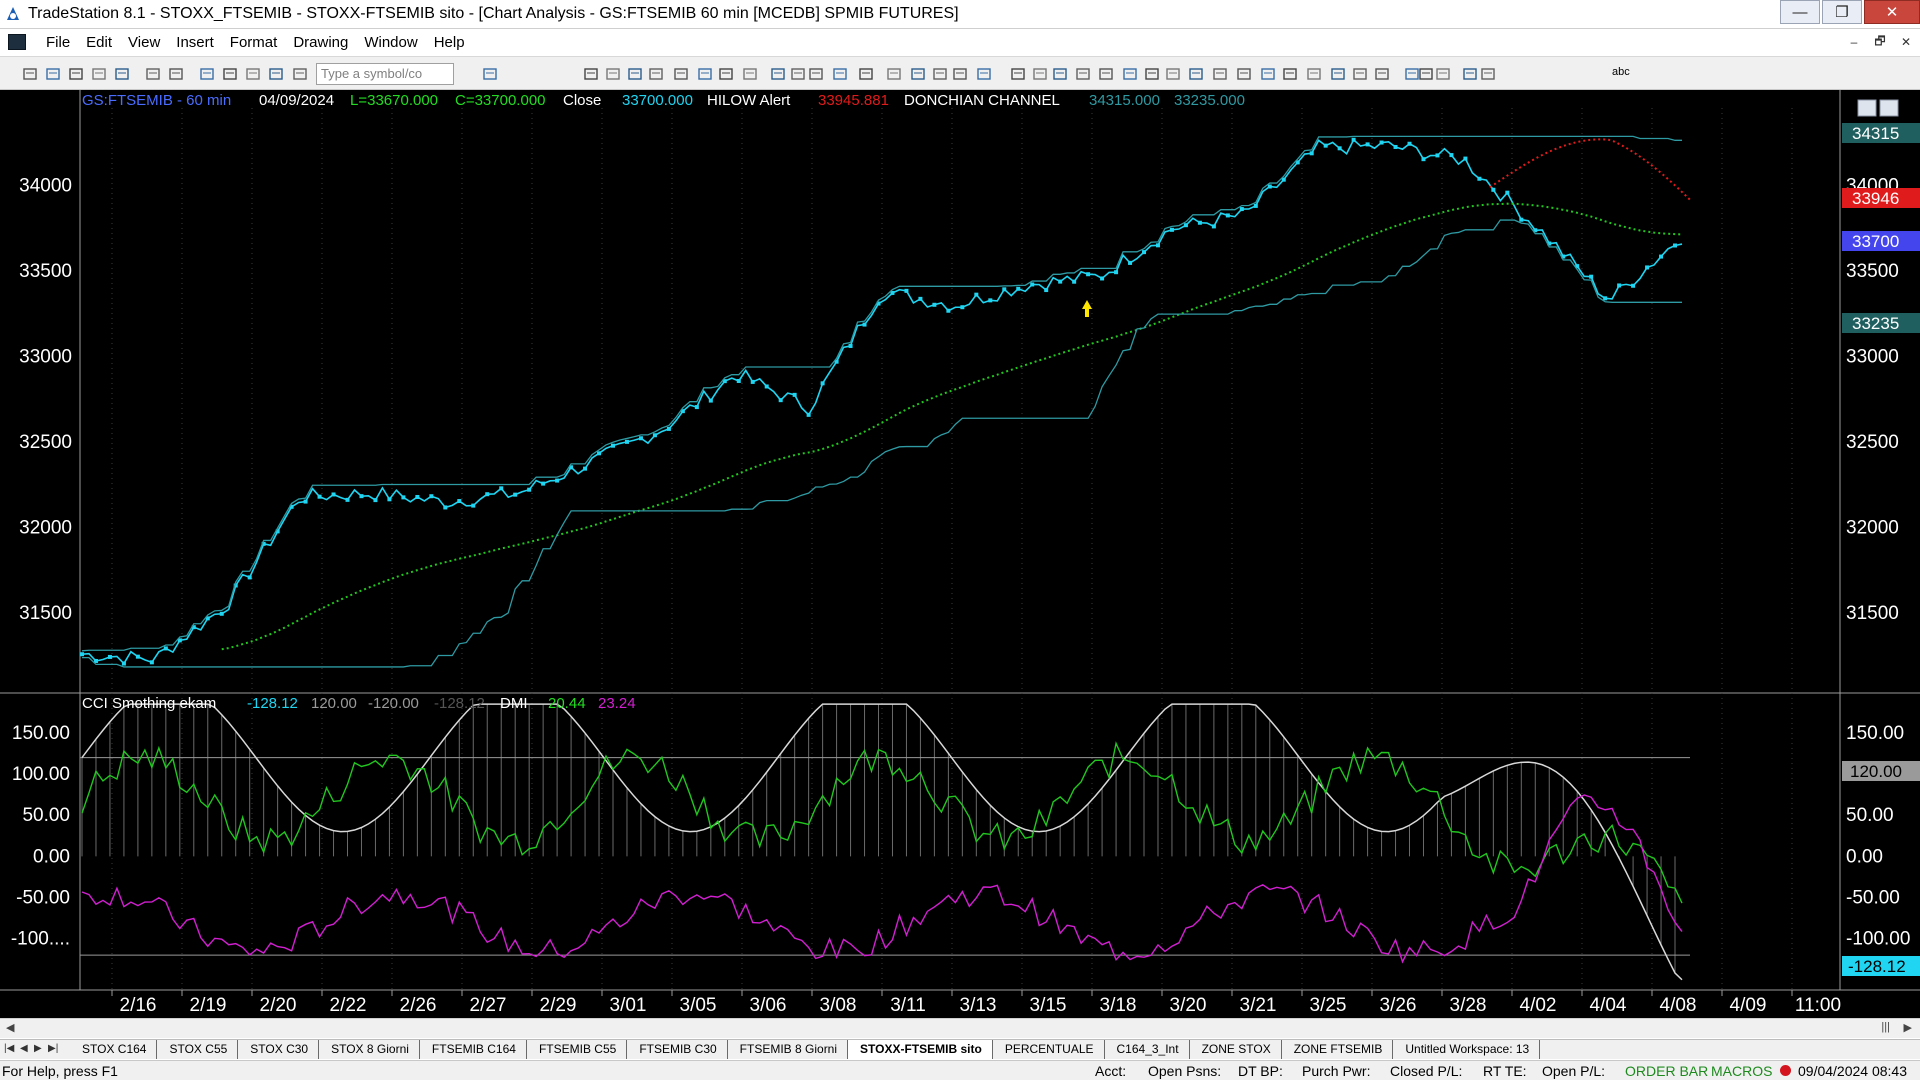  Describe the element at coordinates (894, 74) in the screenshot. I see `trendline-icon` at that location.